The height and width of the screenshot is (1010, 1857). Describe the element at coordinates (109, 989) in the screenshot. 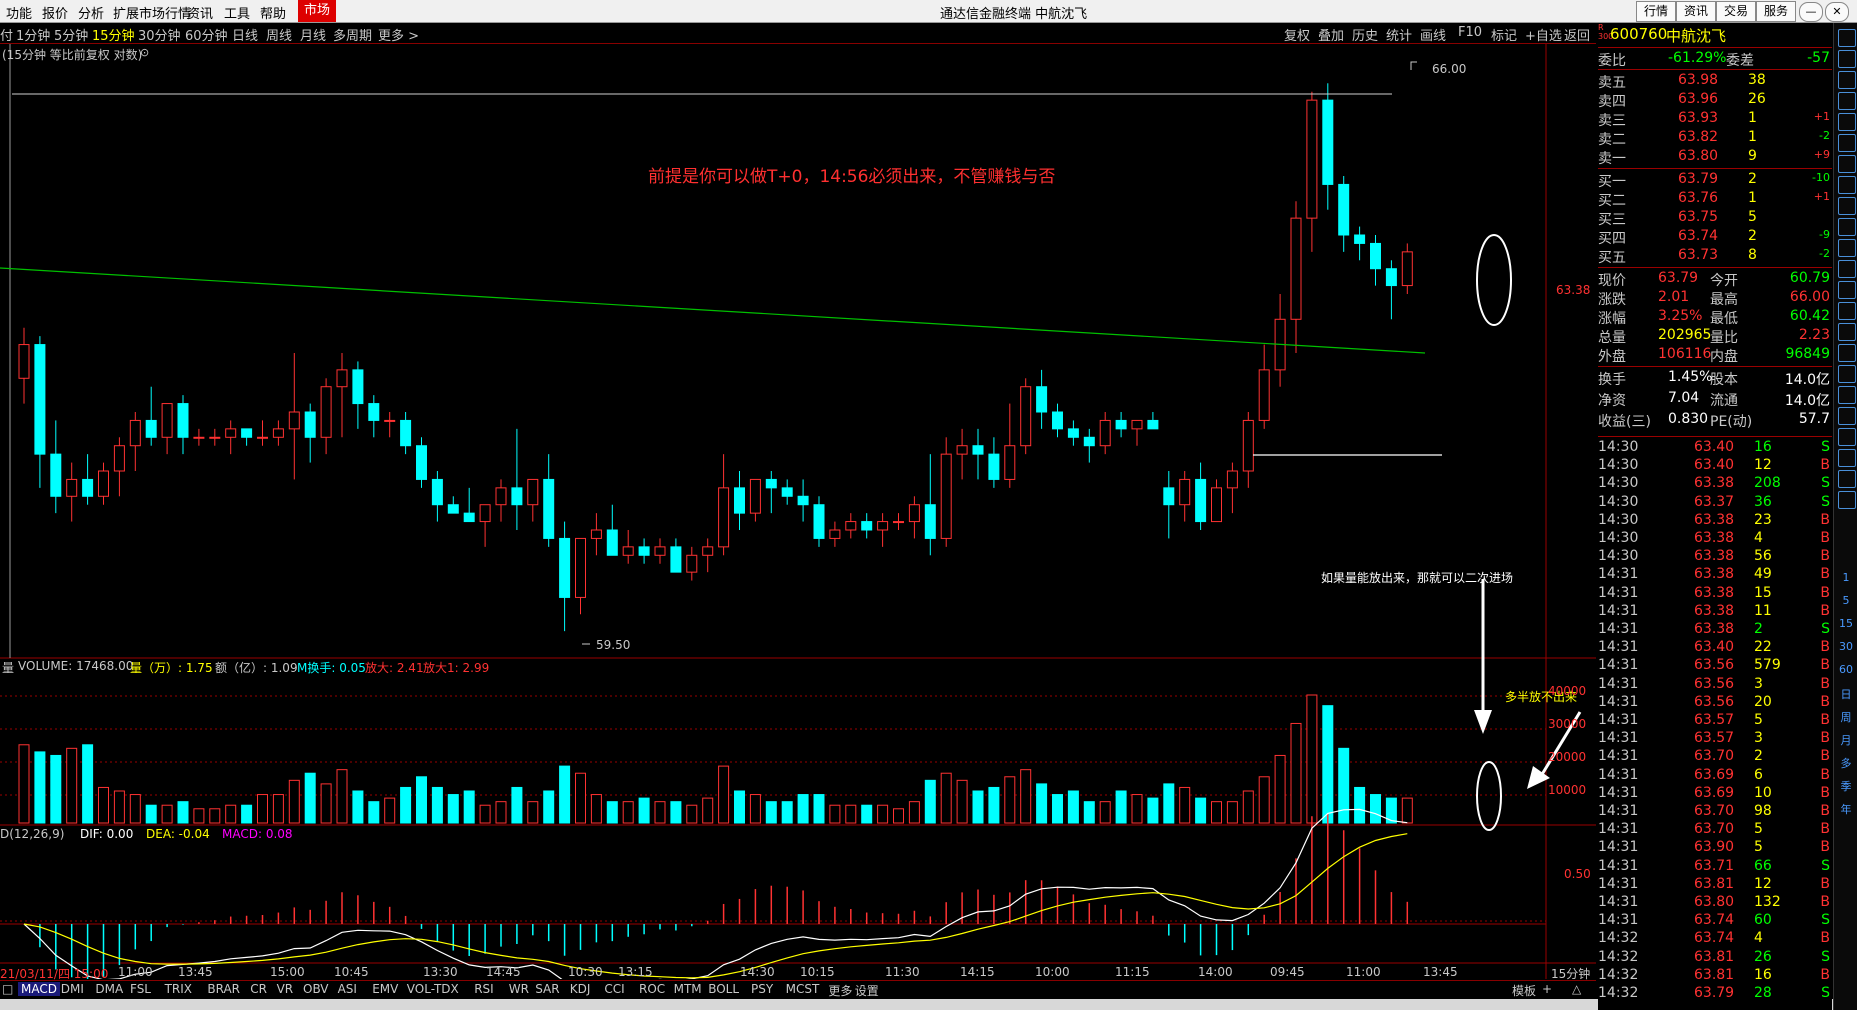

I see `indicator-tab-dma: DMA` at that location.